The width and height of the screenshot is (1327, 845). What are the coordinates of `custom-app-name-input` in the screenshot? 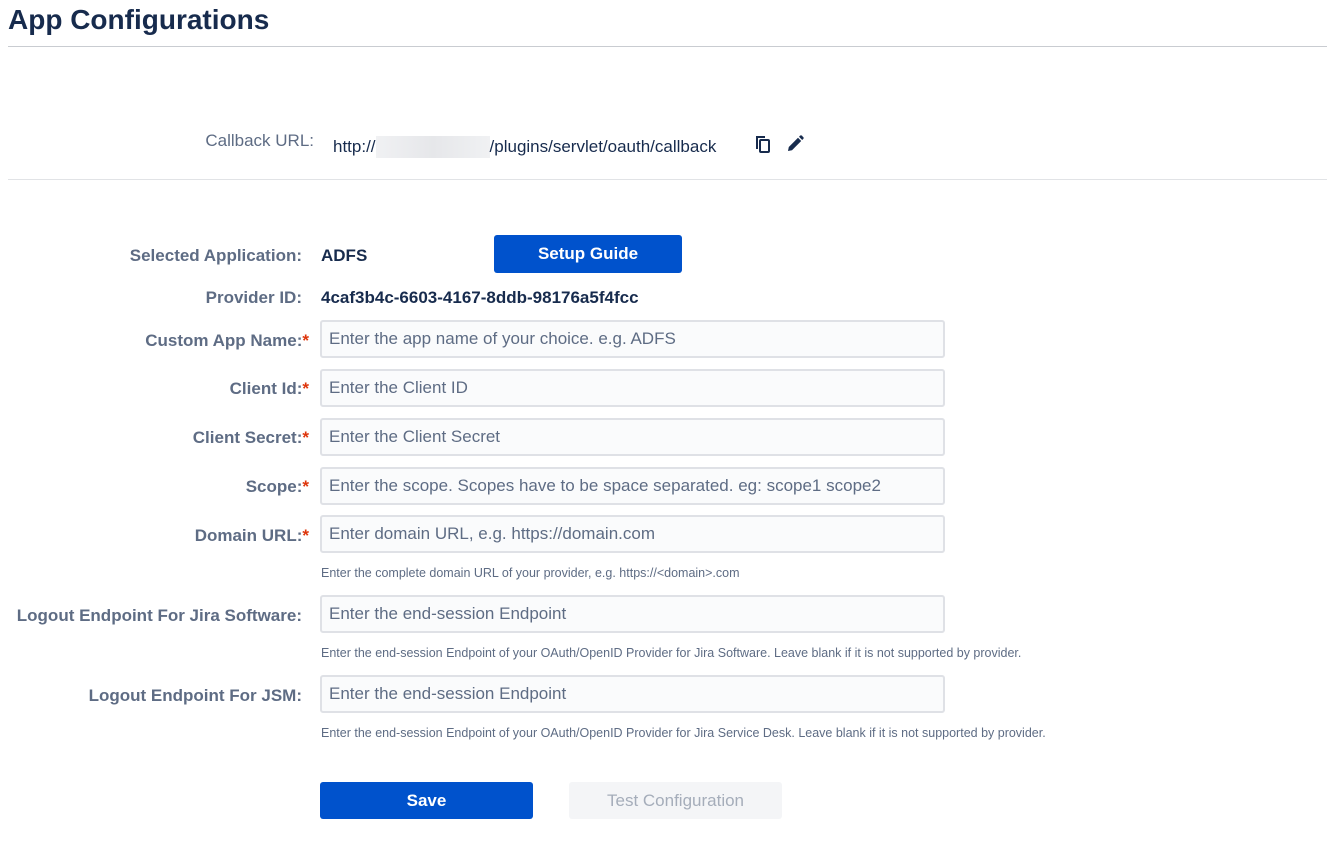 It's located at (632, 339).